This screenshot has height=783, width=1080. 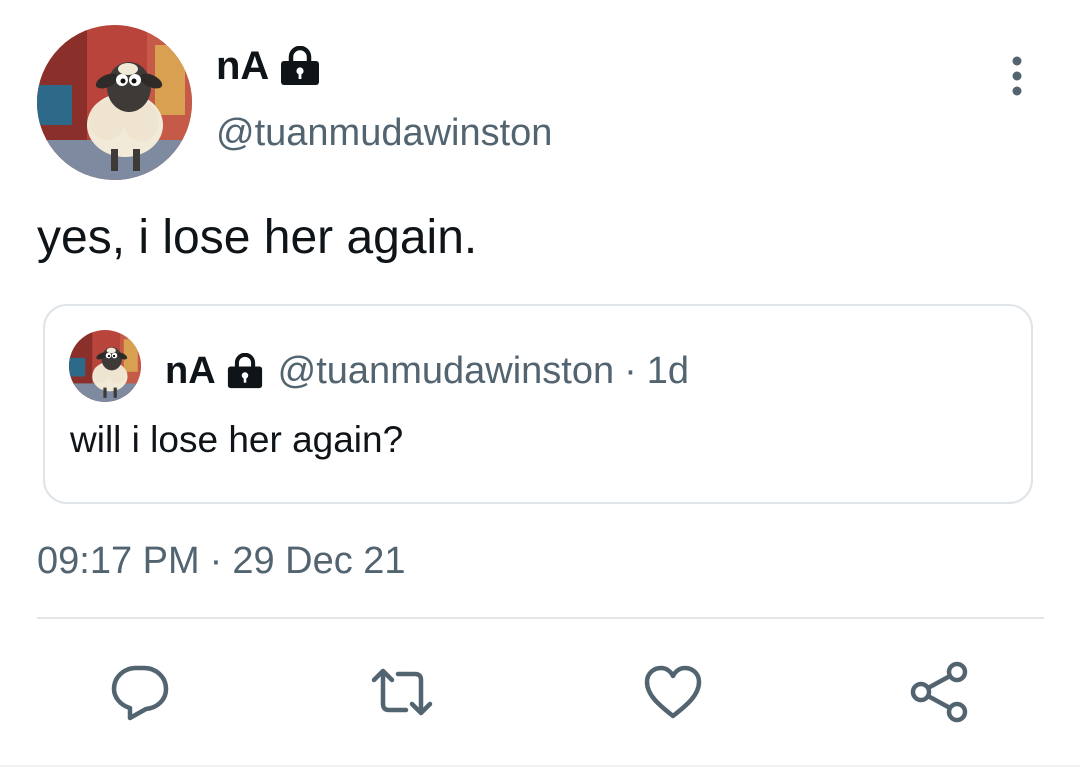 I want to click on retweet-button, so click(x=402, y=692).